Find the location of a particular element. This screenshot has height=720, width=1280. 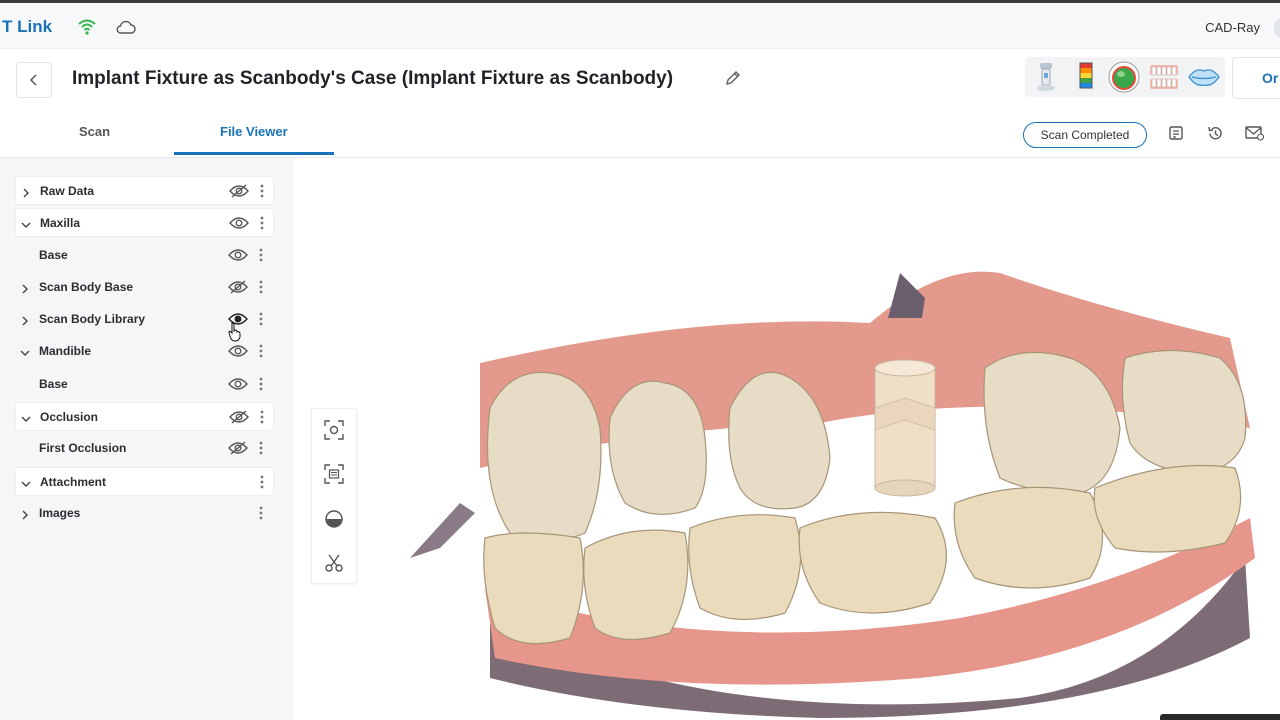

corner-overlay is located at coordinates (1220, 717).